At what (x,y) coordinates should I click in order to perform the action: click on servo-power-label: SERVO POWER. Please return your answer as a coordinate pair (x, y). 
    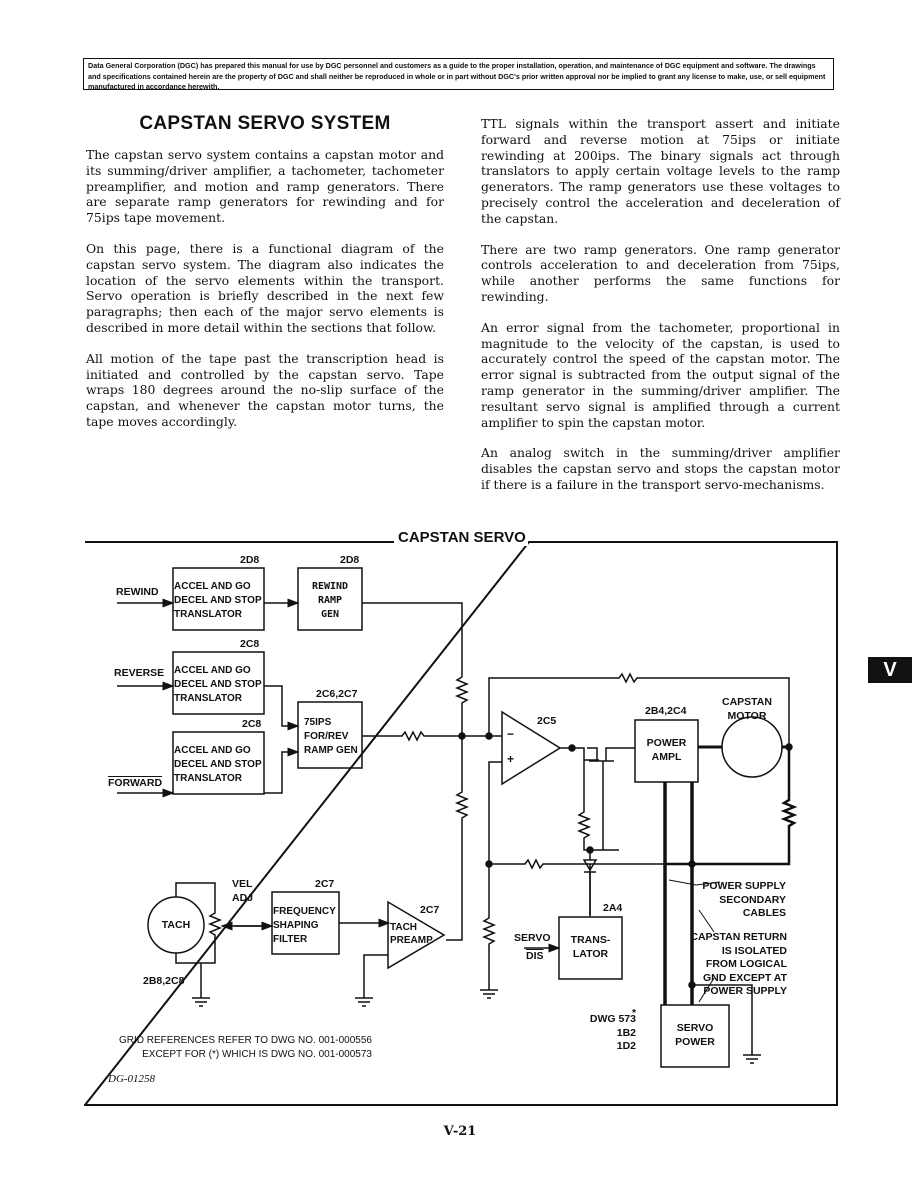
    Looking at the image, I should click on (695, 1035).